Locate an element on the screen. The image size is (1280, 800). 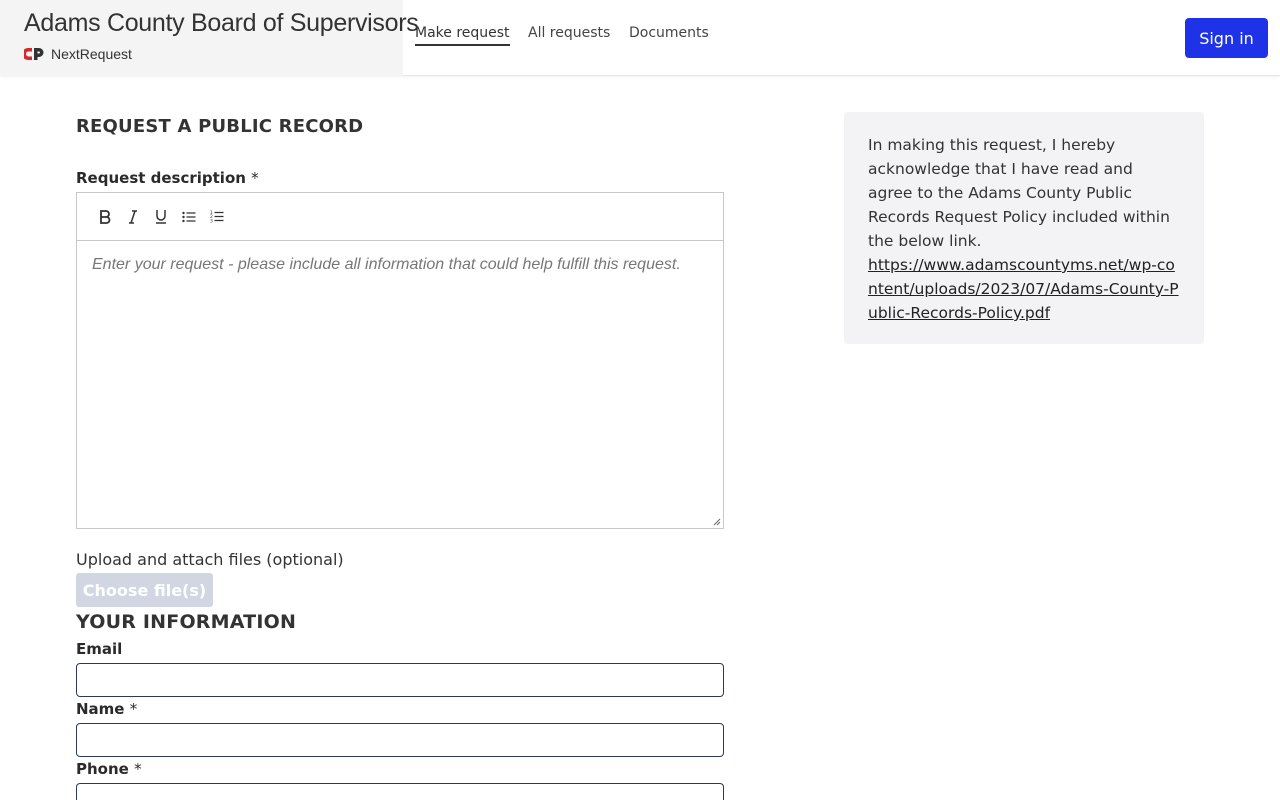
org-title: Adams County Board of Supervisors is located at coordinates (221, 23).